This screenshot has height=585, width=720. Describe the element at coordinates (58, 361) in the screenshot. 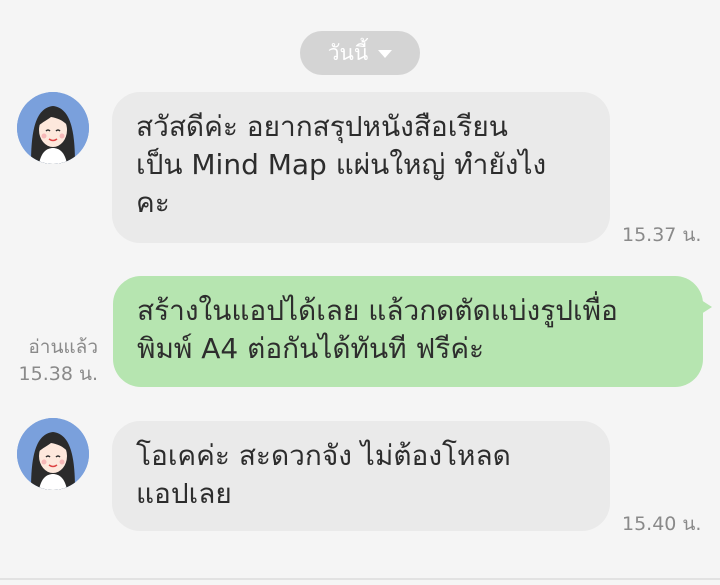

I see `read-receipt: อ่านแล้ว 15.38 น.` at that location.